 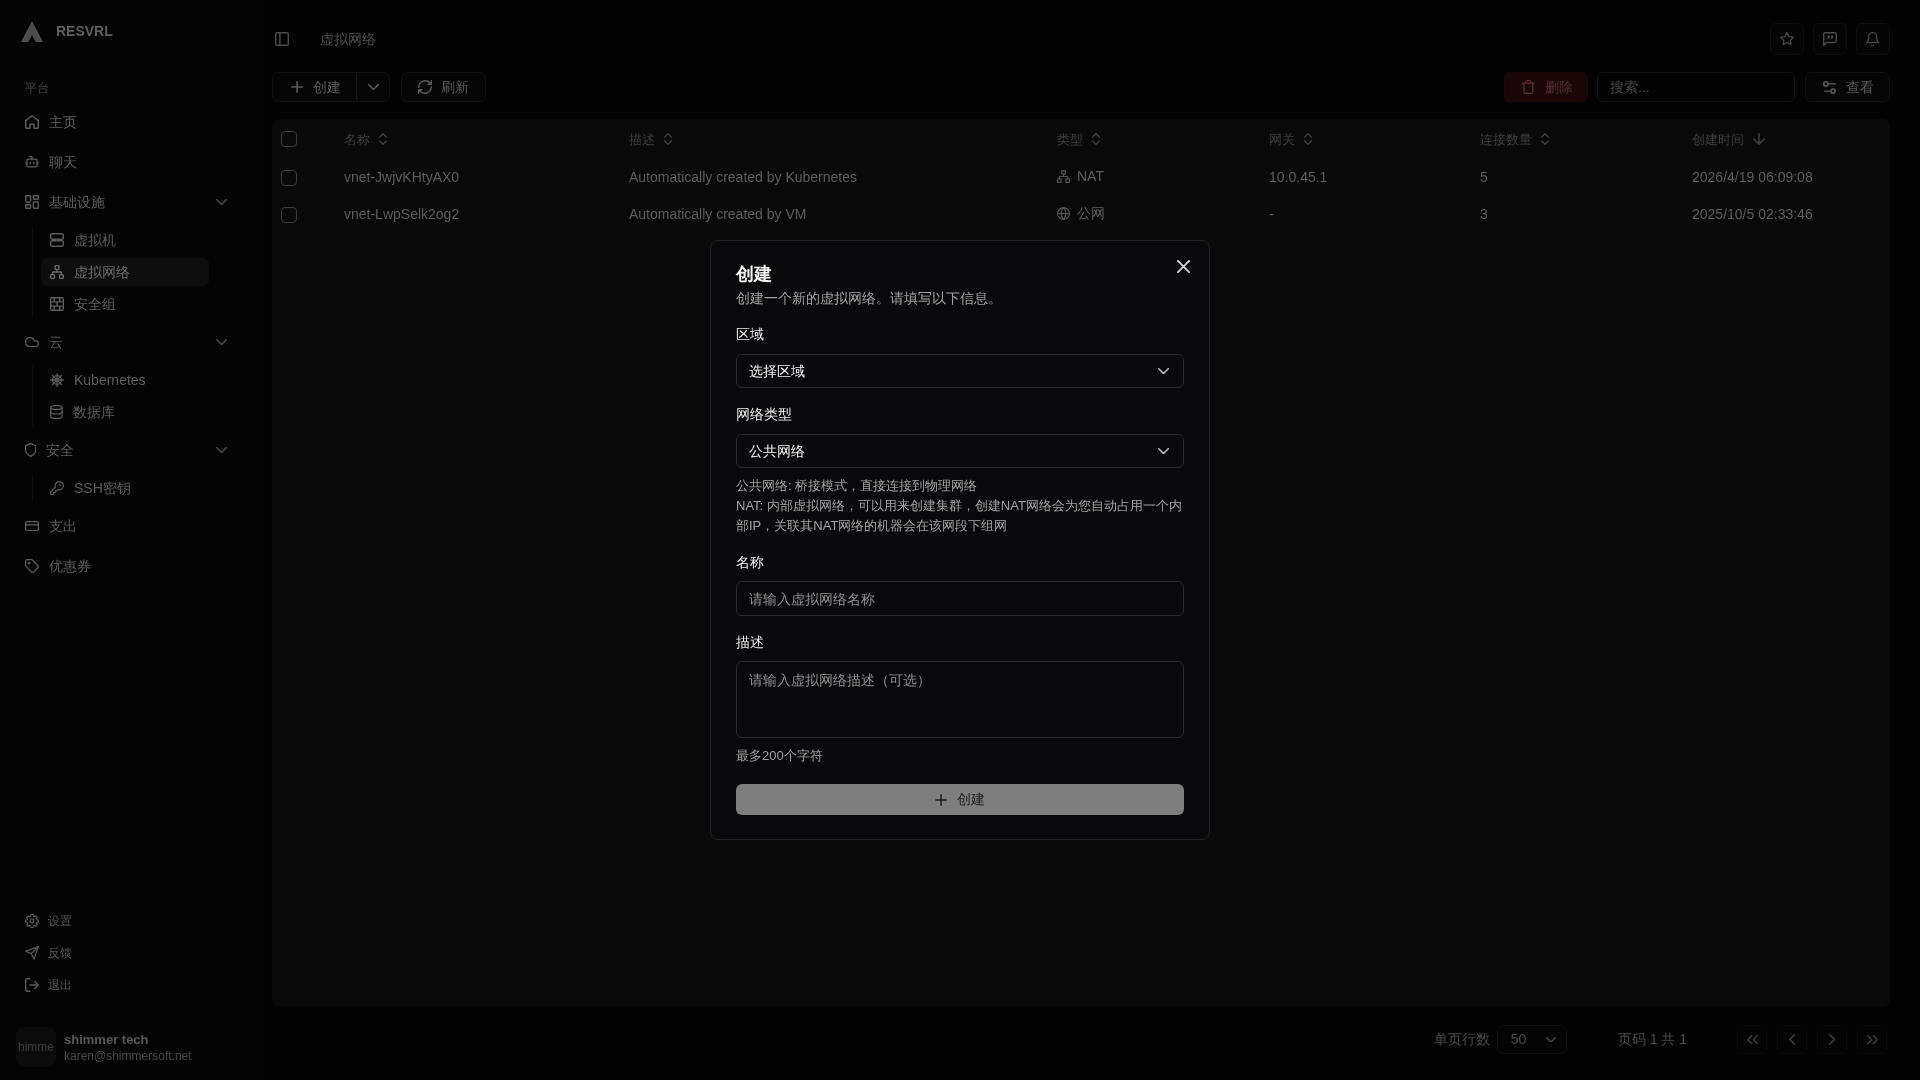 I want to click on user-email: karen@shimmersoft.net, so click(x=128, y=1055).